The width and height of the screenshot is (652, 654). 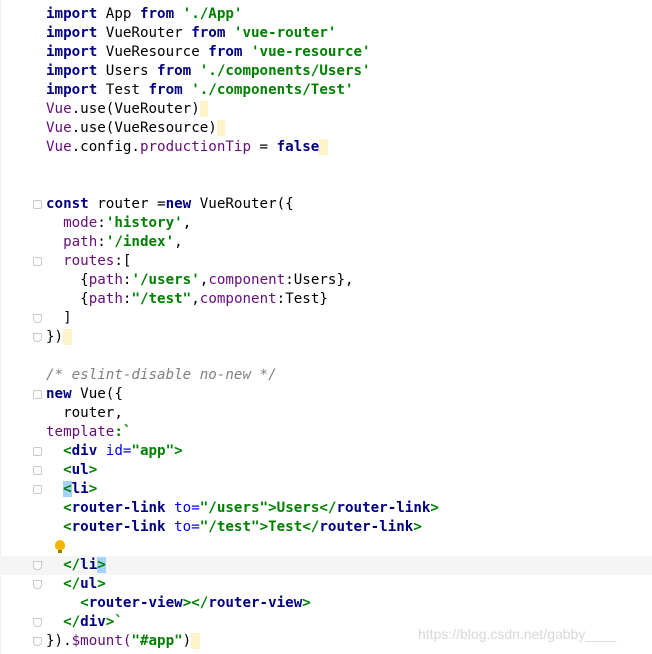 I want to click on token: template, so click(x=80, y=432).